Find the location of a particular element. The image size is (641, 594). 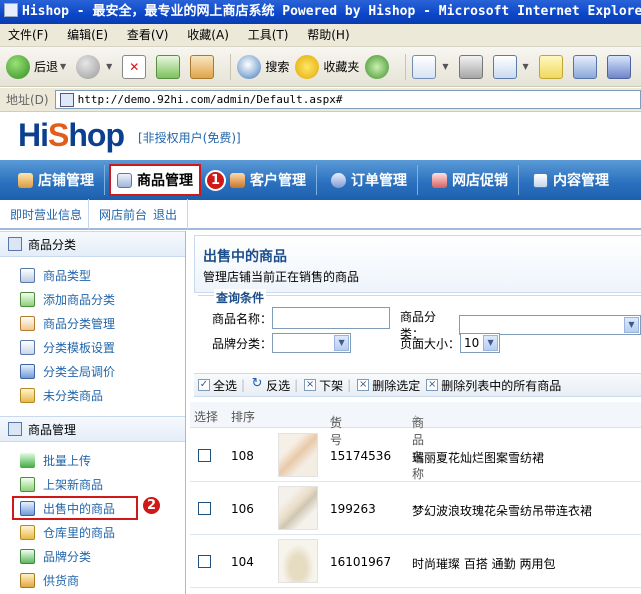

query-legend: 查询条件 is located at coordinates (240, 297).